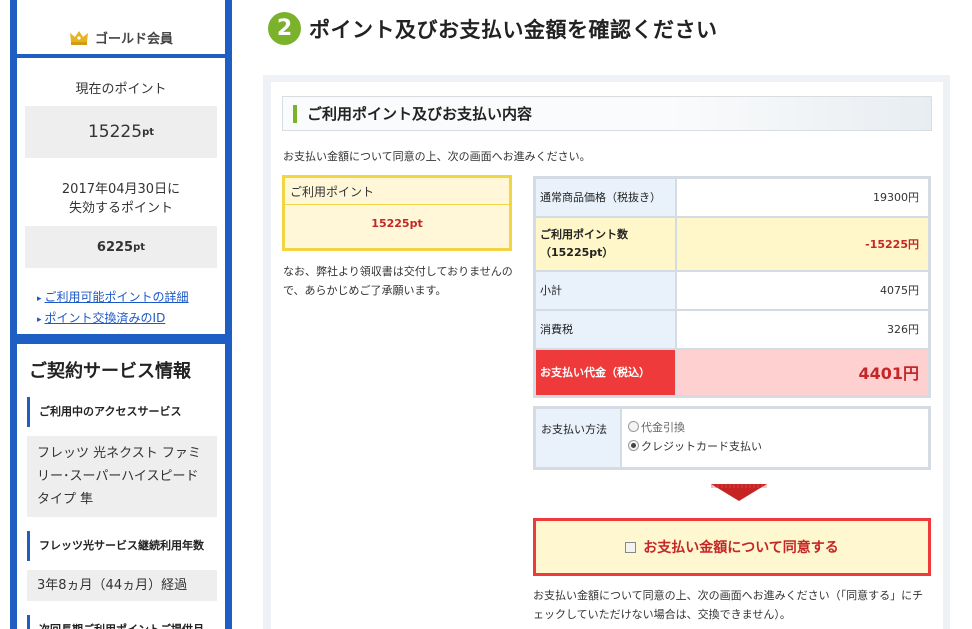  Describe the element at coordinates (437, 156) in the screenshot. I see `intro-text: お支払い金額について同意の上、次の画面へお進みください。` at that location.